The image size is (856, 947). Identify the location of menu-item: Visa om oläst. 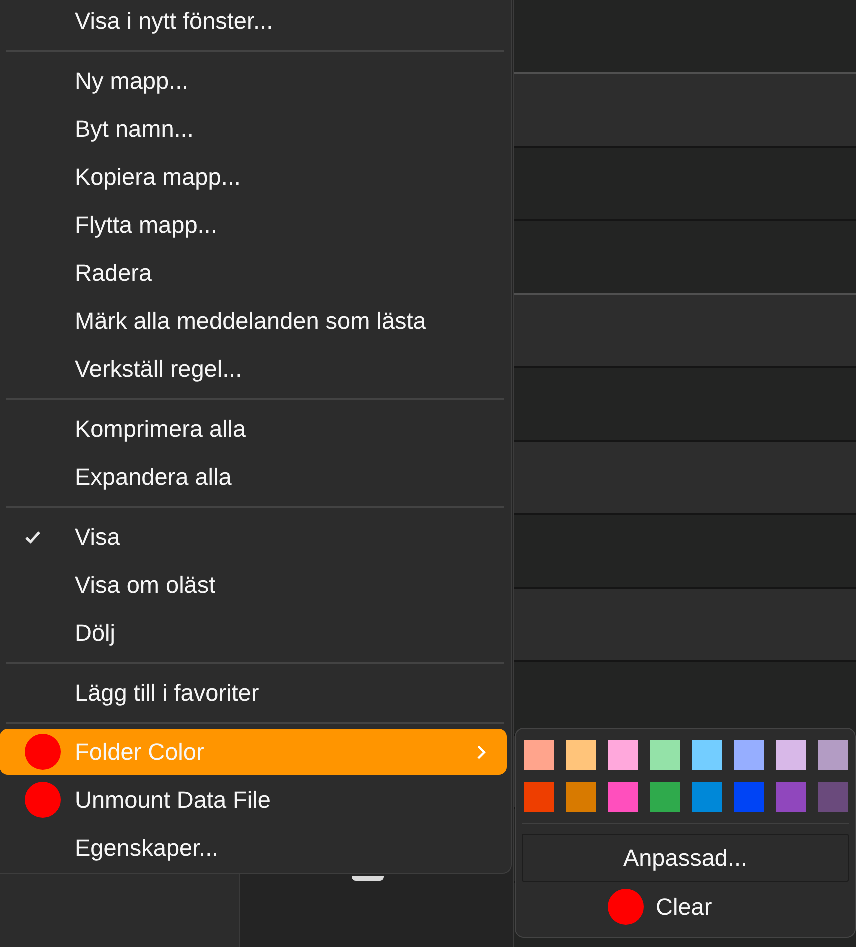
(253, 585).